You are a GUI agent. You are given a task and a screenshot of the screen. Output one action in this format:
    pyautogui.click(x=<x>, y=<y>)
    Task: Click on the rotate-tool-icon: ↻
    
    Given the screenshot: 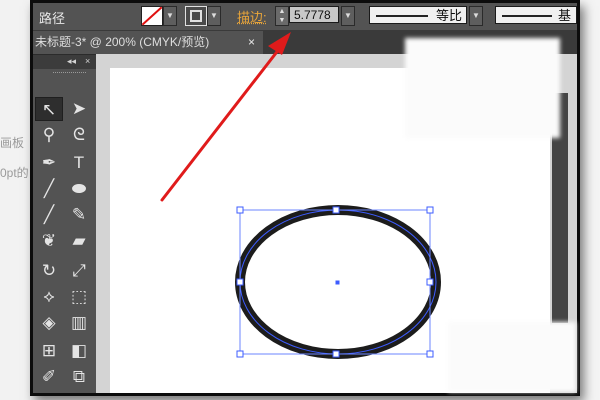 What is the action you would take?
    pyautogui.click(x=49, y=271)
    